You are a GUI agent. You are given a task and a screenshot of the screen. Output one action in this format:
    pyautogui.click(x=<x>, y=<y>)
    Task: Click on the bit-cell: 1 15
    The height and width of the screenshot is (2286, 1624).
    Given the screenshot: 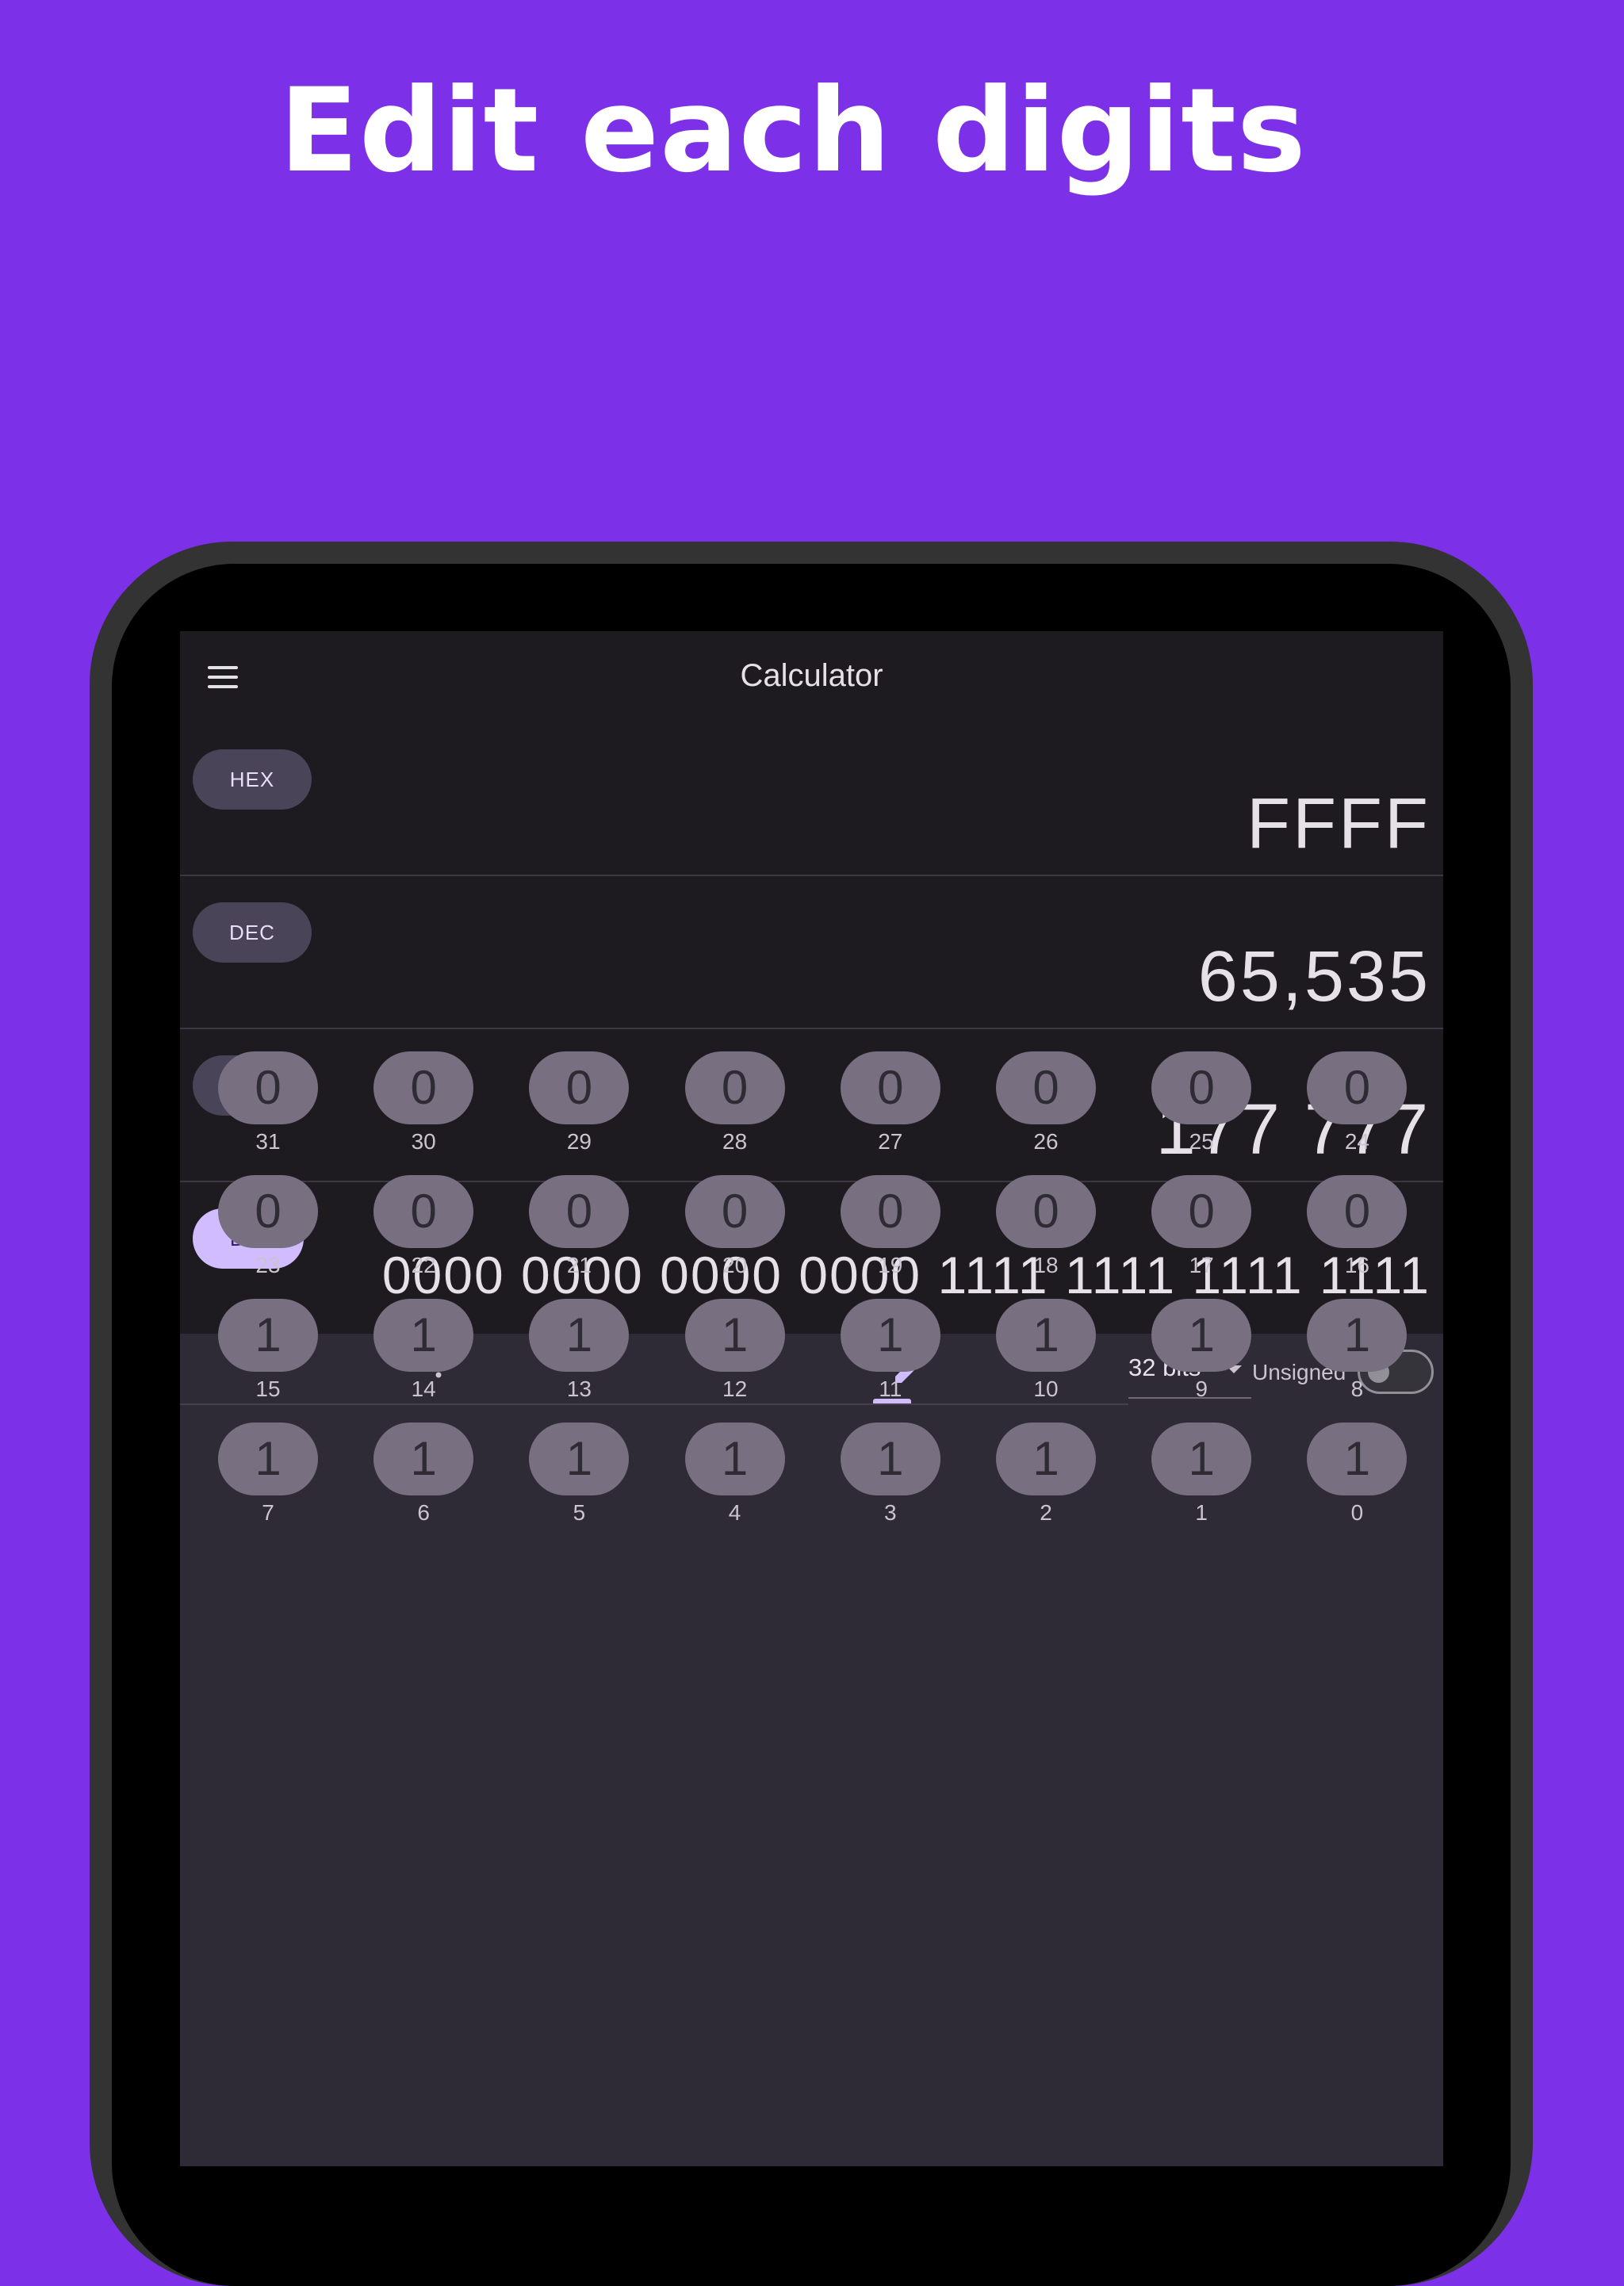 What is the action you would take?
    pyautogui.click(x=268, y=1354)
    